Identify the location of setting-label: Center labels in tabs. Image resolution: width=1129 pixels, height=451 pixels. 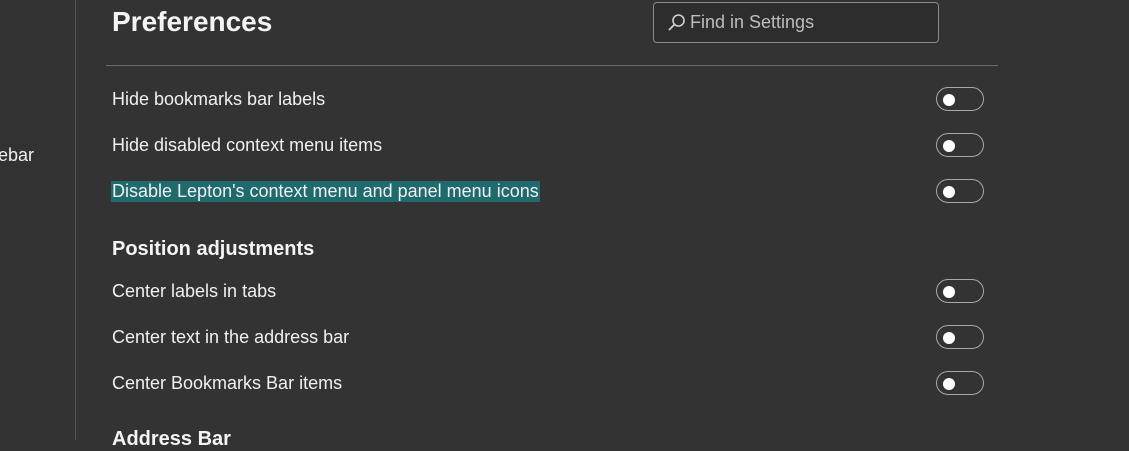
(194, 291).